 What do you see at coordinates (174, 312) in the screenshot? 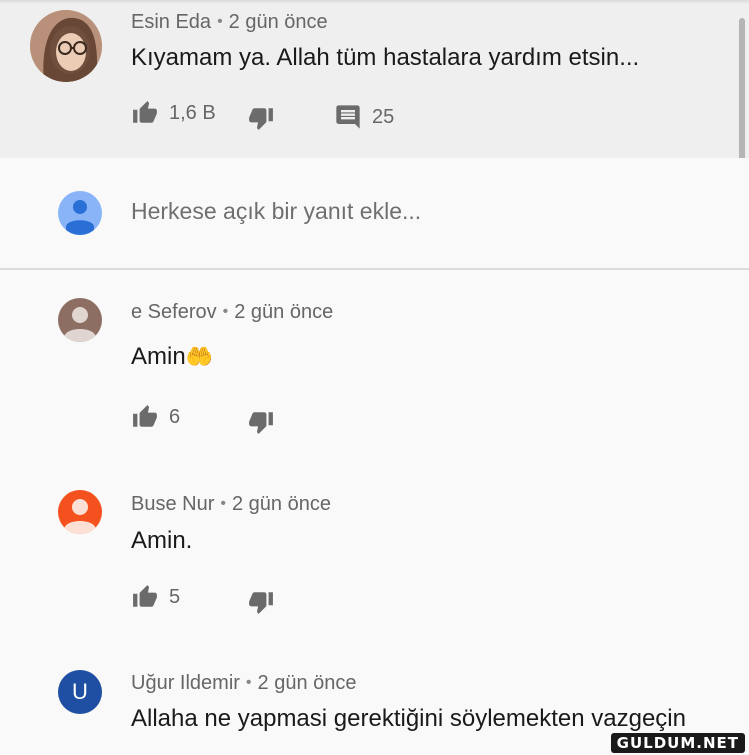
I see `author-name: e Seferov` at bounding box center [174, 312].